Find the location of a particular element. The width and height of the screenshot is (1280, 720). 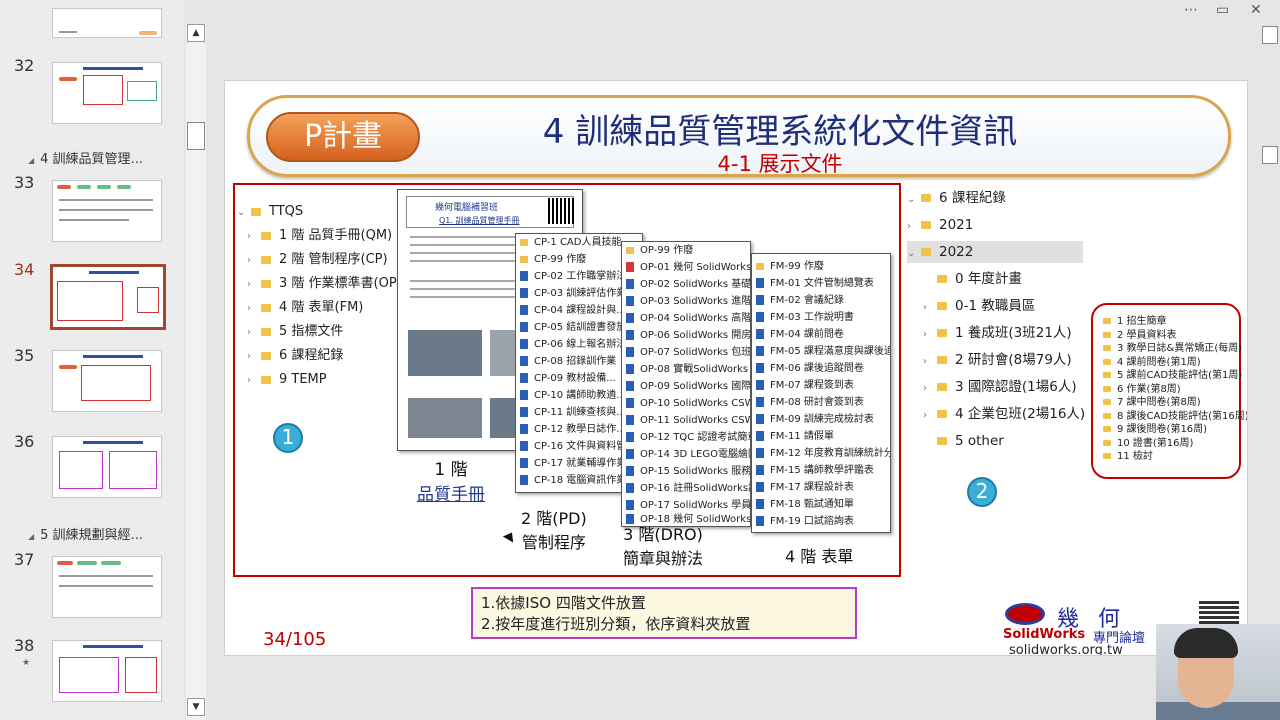

page-number: 34/105 is located at coordinates (295, 639).